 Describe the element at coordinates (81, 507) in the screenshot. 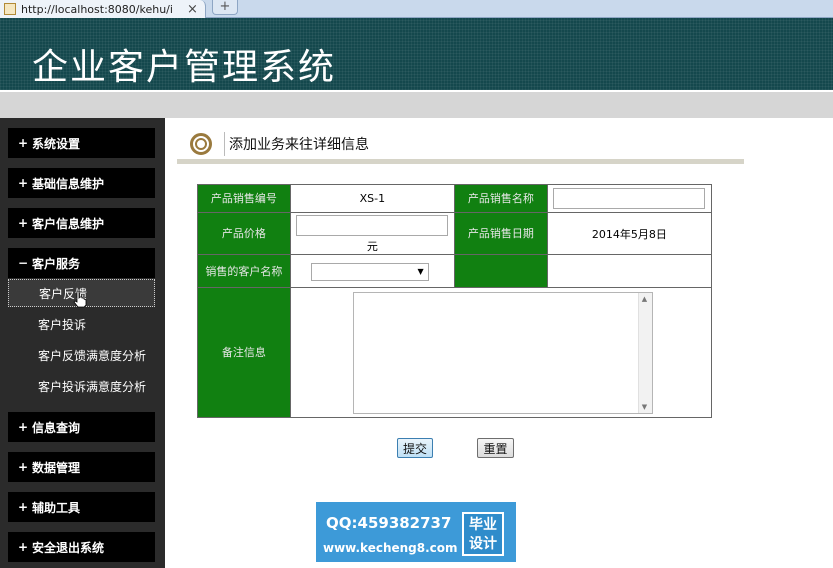

I see `sidebar-item-aux-tools: + 辅助工具` at that location.